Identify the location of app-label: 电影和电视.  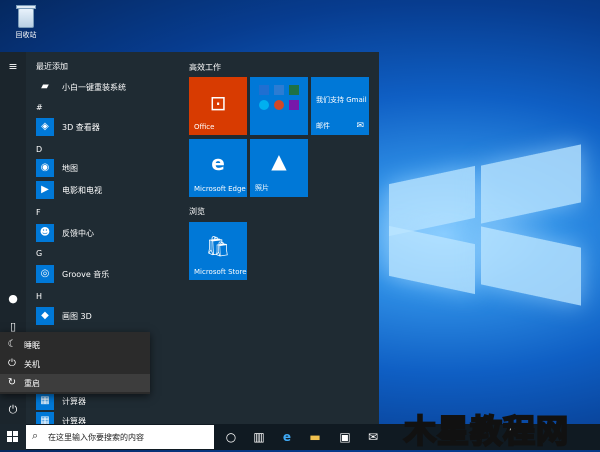
(82, 190).